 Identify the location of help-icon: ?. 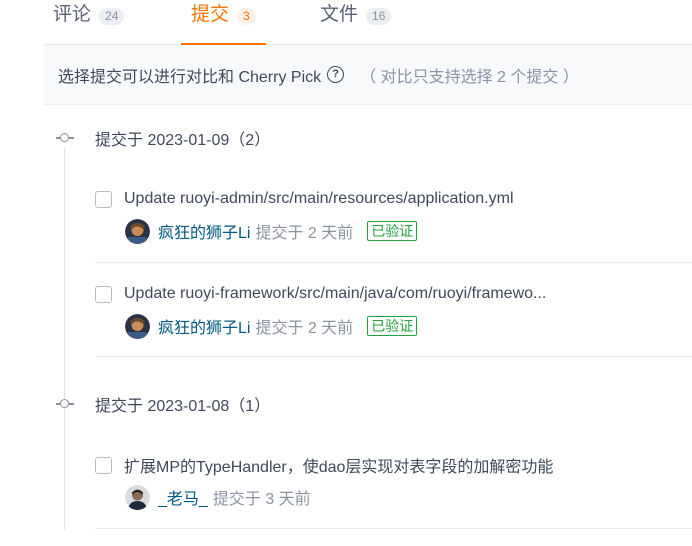
(336, 74).